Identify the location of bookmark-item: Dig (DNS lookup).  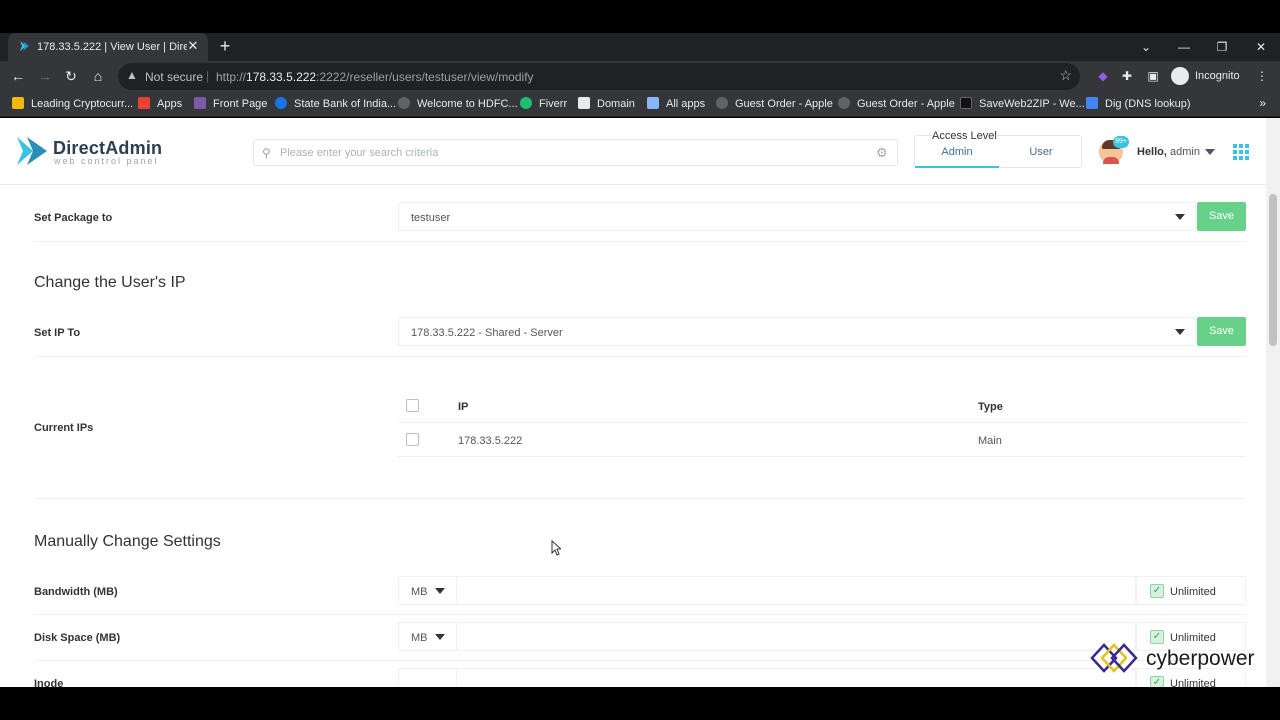
(1138, 105).